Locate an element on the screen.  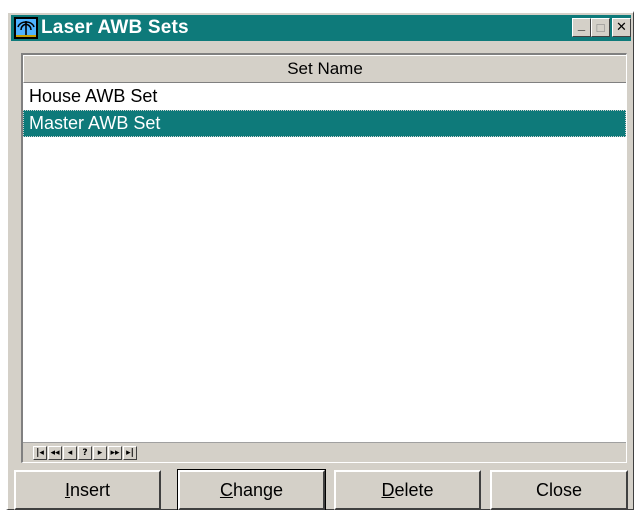
maximize-icon: □ is located at coordinates (600, 27).